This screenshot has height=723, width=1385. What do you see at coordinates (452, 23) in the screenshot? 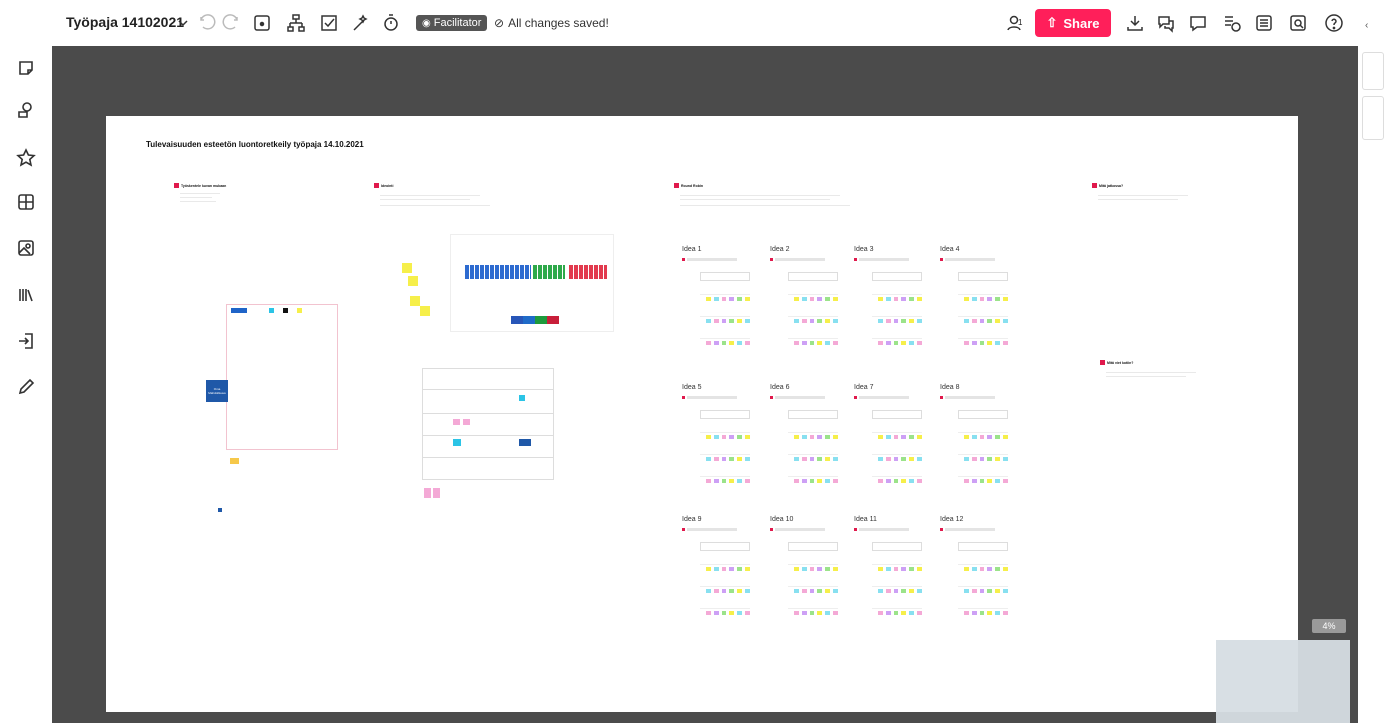
I see `facilitator-badge: ◉ Facilitator` at bounding box center [452, 23].